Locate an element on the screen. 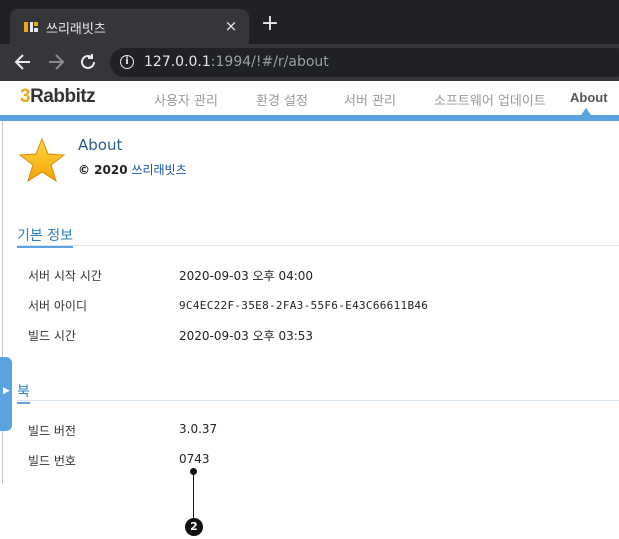 The width and height of the screenshot is (619, 539). url-host: 127.0.0.1 is located at coordinates (177, 62).